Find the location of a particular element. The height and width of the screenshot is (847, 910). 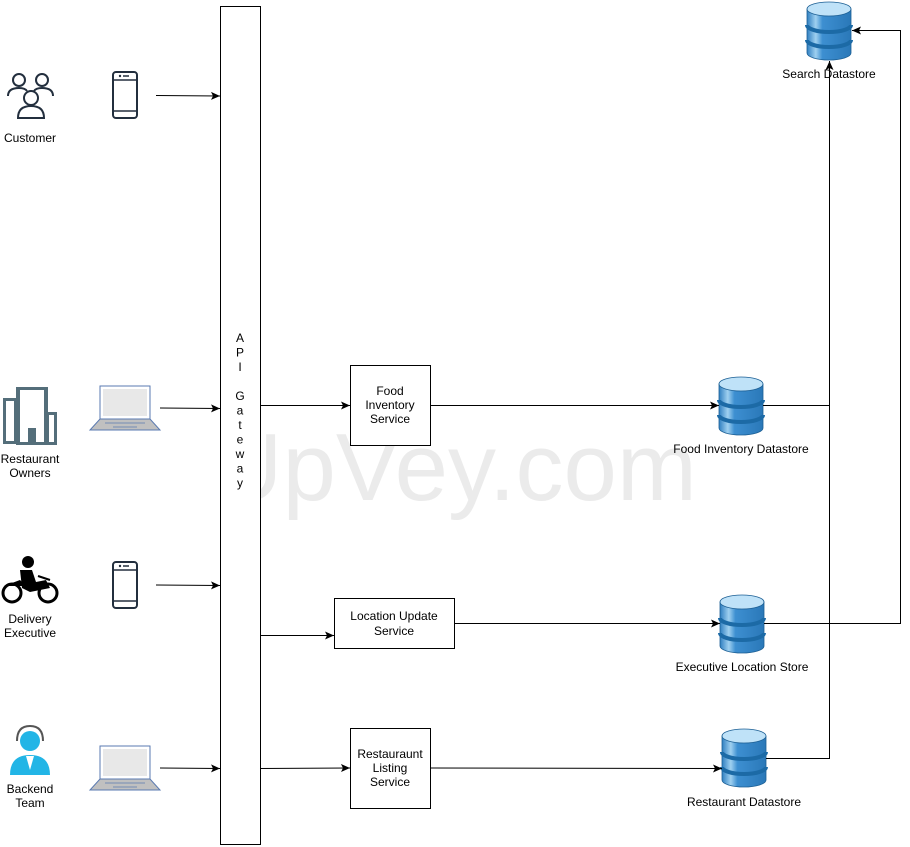

actor-backend-team: Backend Team is located at coordinates (84, 767).